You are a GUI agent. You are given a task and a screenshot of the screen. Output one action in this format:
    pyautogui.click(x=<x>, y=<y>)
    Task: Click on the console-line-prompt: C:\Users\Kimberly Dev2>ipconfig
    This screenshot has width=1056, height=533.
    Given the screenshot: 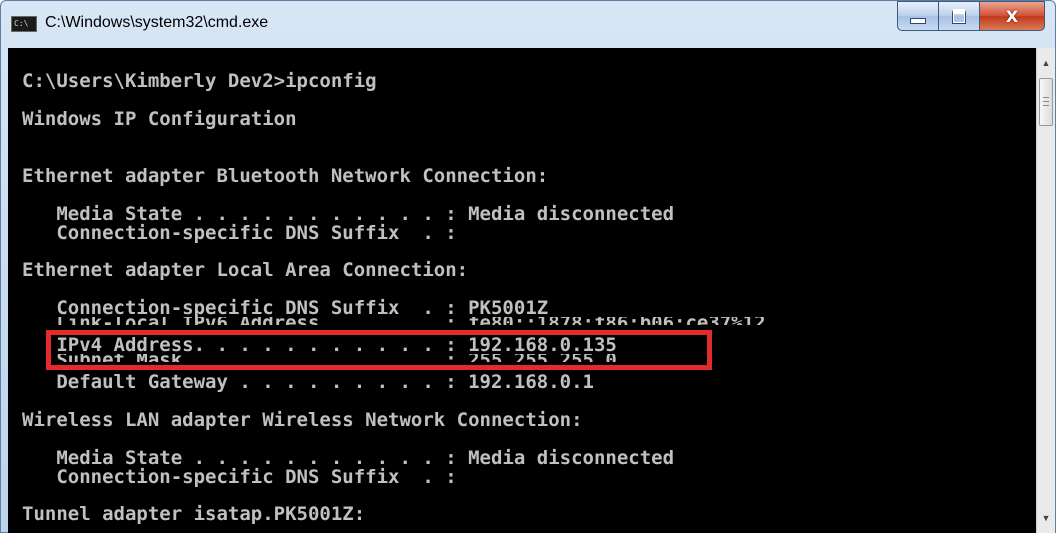 What is the action you would take?
    pyautogui.click(x=199, y=81)
    